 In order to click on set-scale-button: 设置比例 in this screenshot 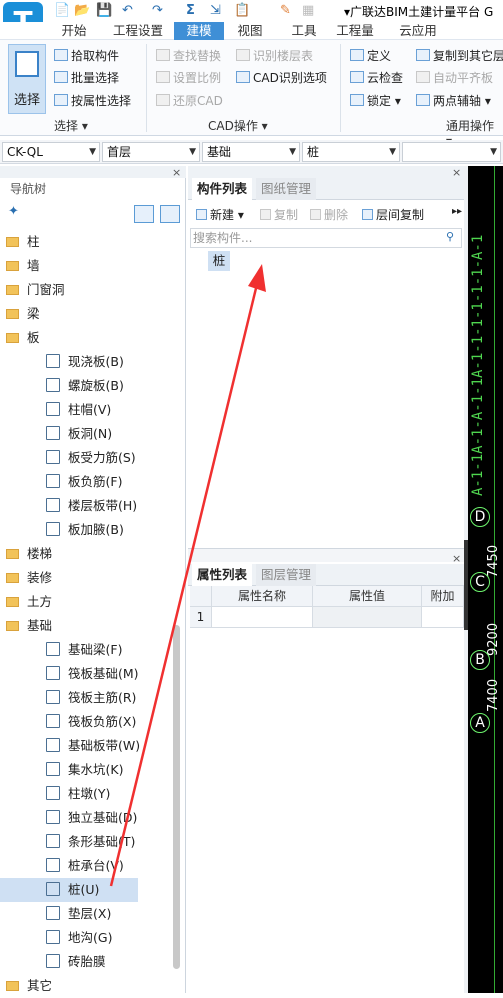, I will do `click(188, 78)`.